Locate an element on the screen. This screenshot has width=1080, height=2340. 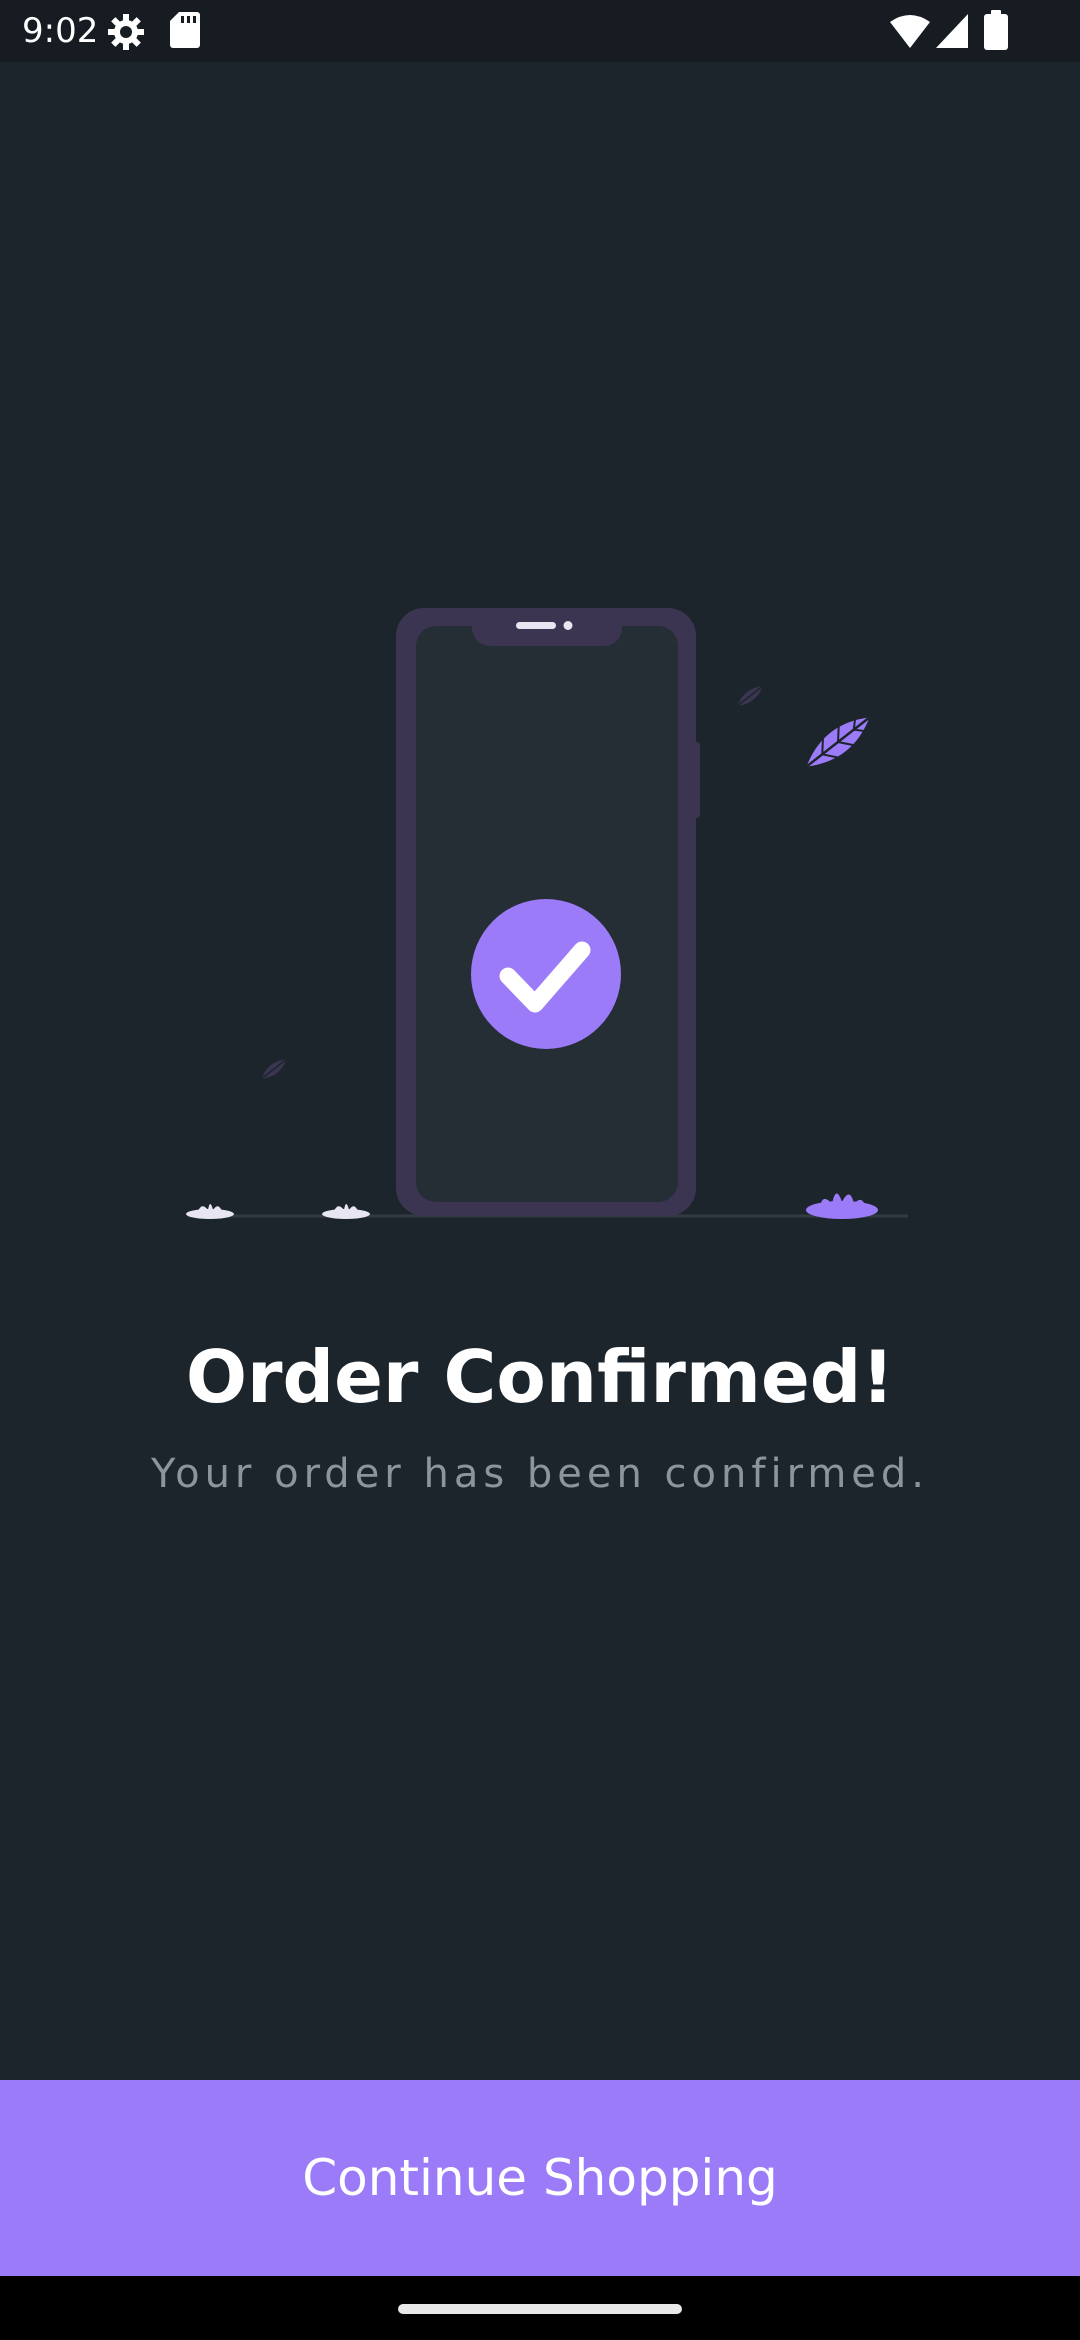
sd-card-icon is located at coordinates (185, 30).